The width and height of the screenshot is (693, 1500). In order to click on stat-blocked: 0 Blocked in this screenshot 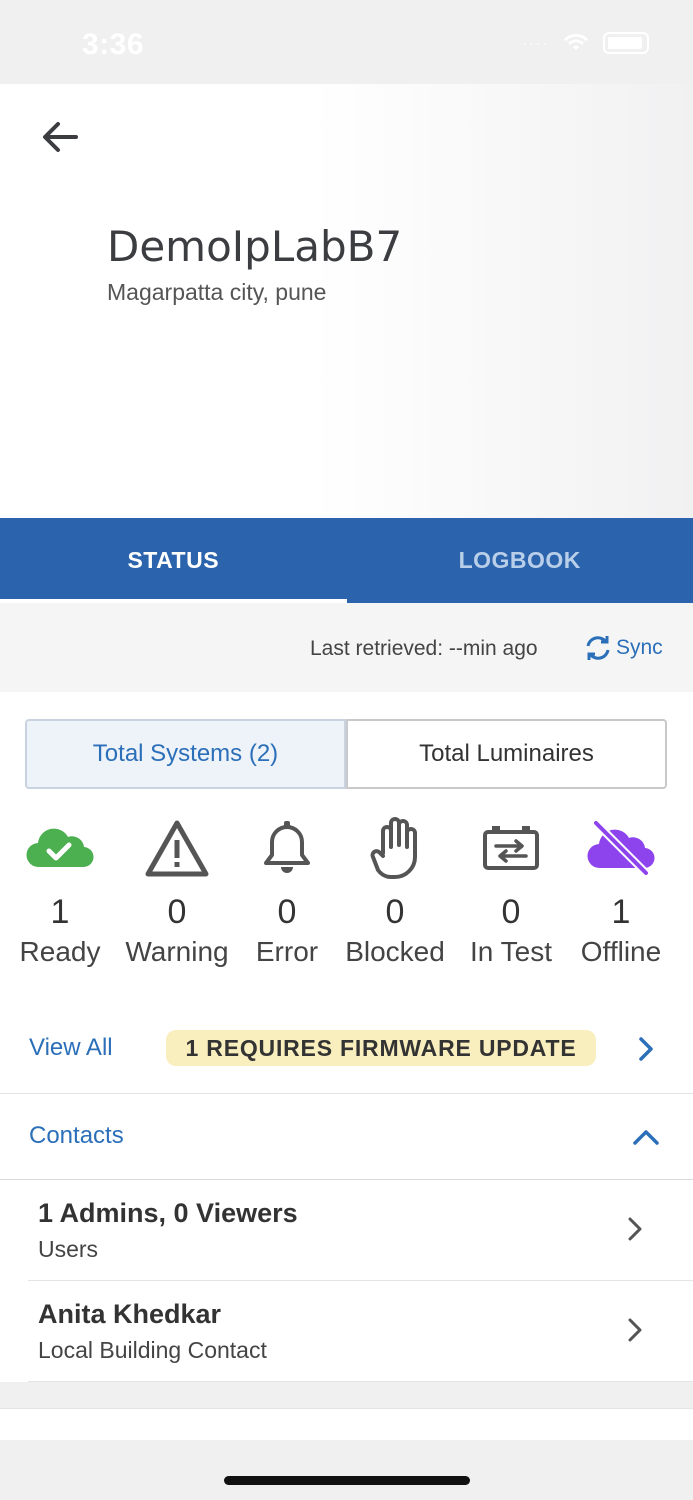, I will do `click(395, 890)`.